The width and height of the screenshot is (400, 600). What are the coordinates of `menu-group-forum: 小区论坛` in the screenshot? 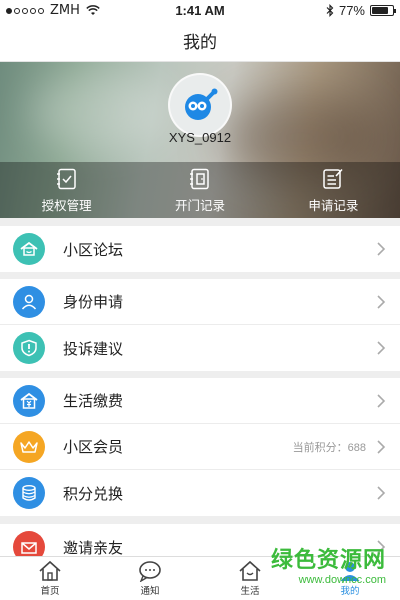 It's located at (200, 249).